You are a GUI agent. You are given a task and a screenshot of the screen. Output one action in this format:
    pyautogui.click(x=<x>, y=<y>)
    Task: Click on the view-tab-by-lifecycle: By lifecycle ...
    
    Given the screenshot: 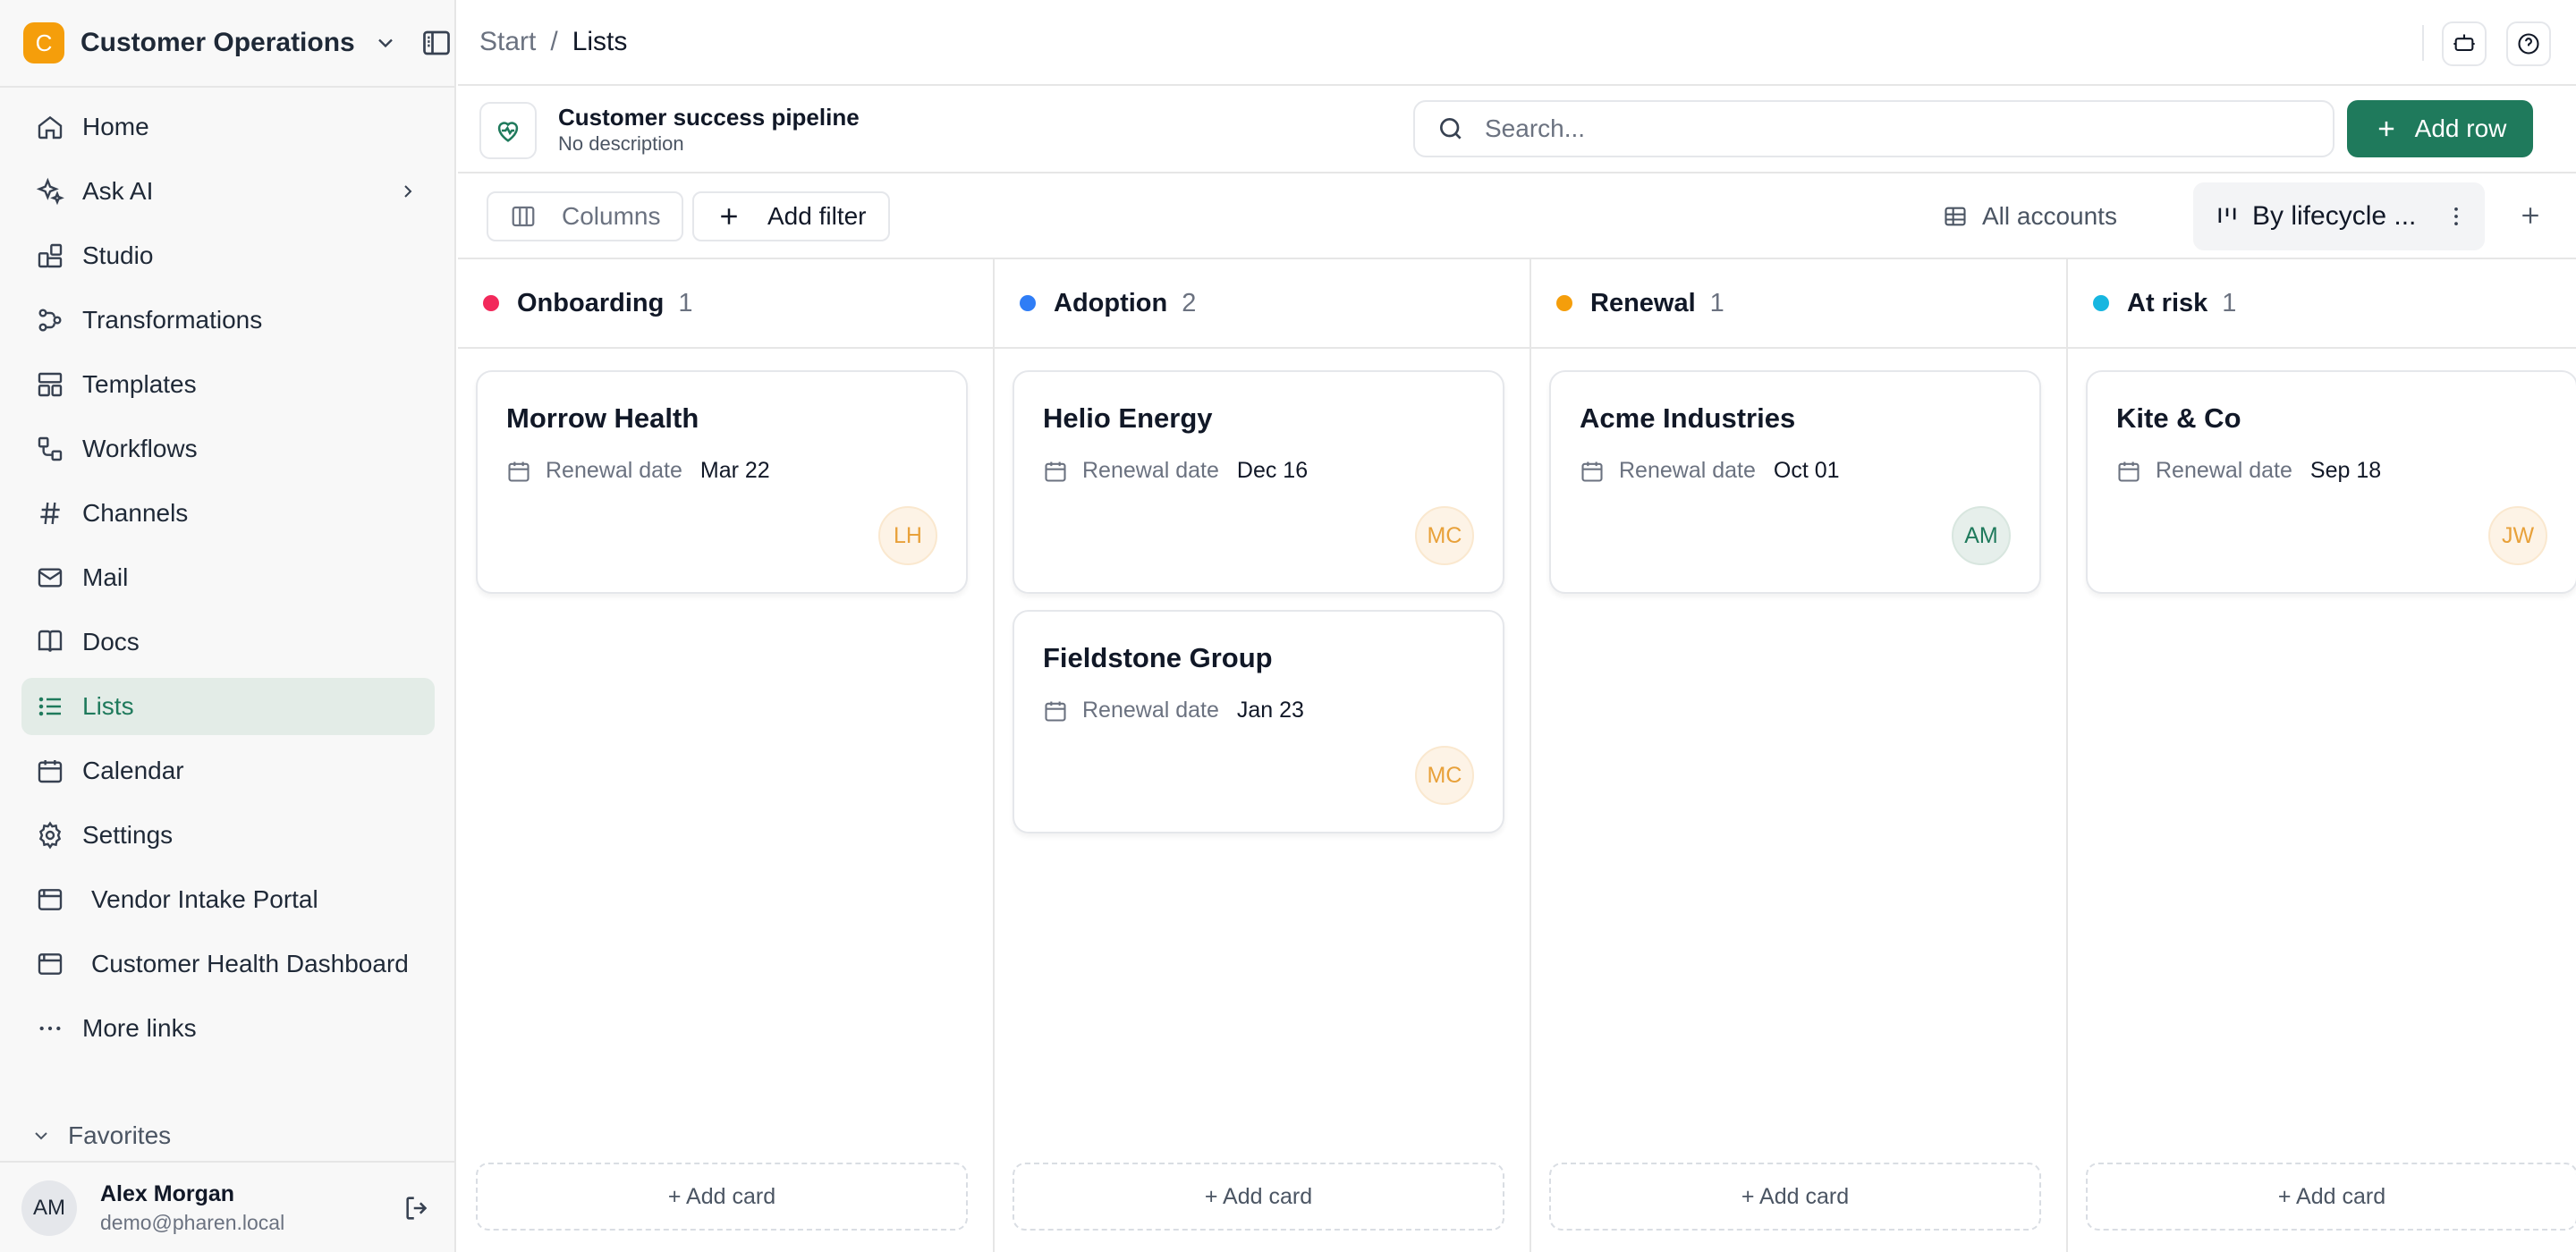 What is the action you would take?
    pyautogui.click(x=2339, y=216)
    